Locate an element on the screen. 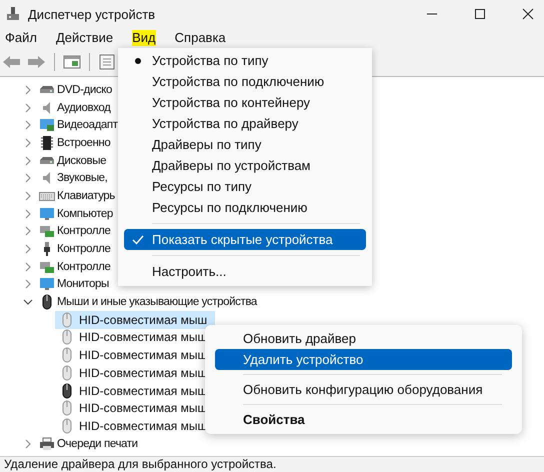 This screenshot has height=472, width=544. menu-item: Справка is located at coordinates (200, 38).